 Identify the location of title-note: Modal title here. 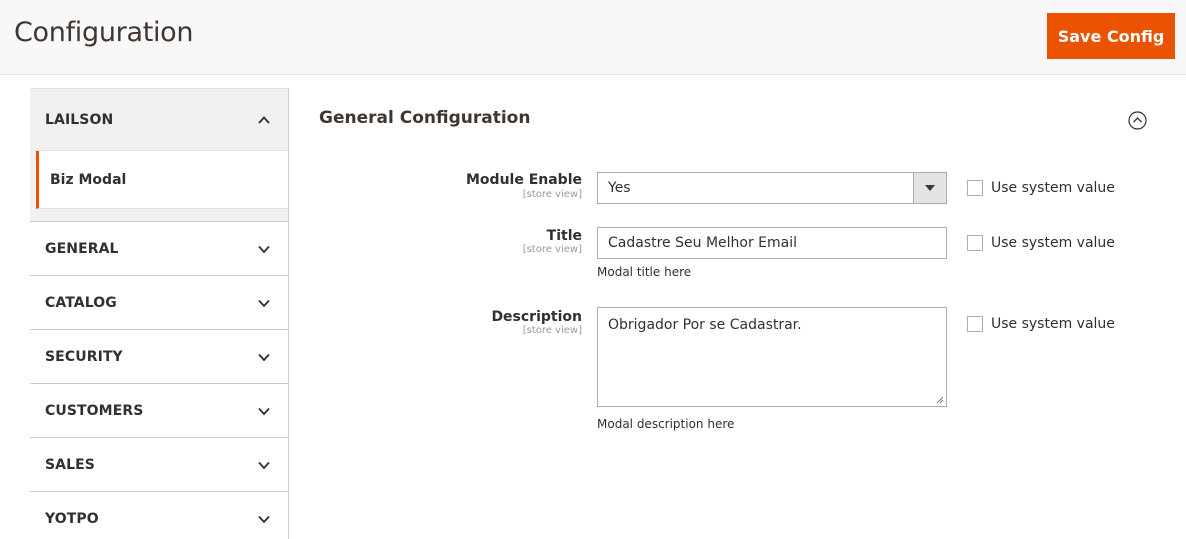
(644, 272).